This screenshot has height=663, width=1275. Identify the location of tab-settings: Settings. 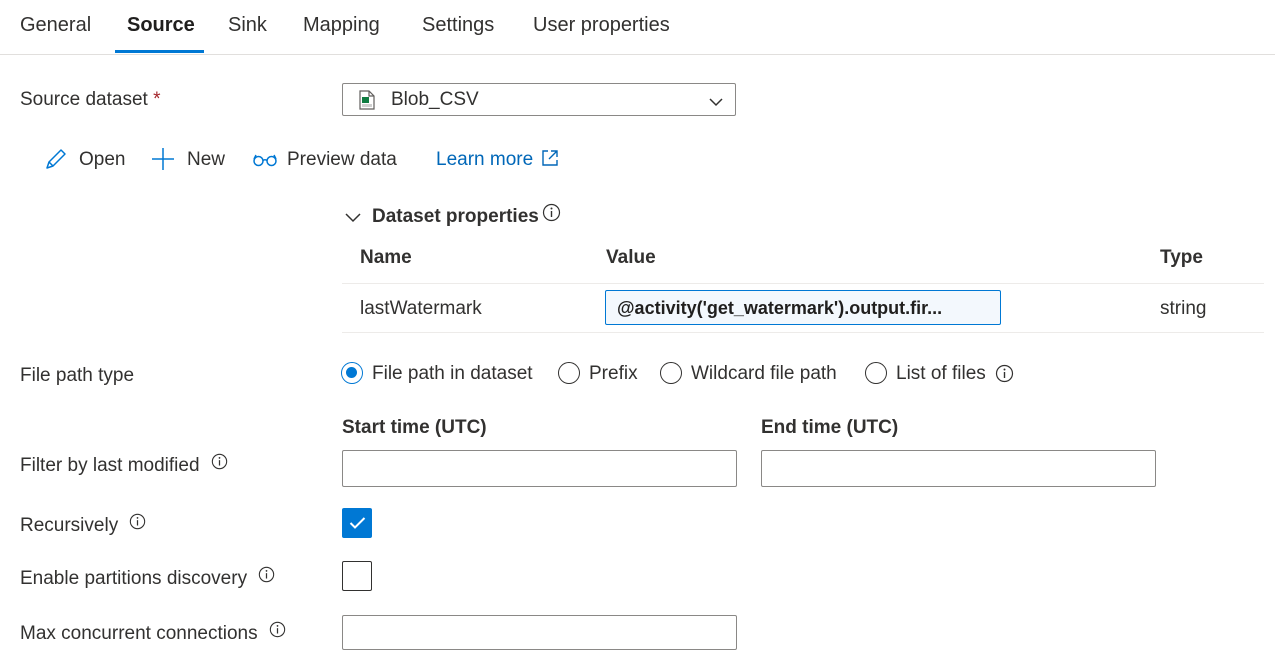
(458, 25).